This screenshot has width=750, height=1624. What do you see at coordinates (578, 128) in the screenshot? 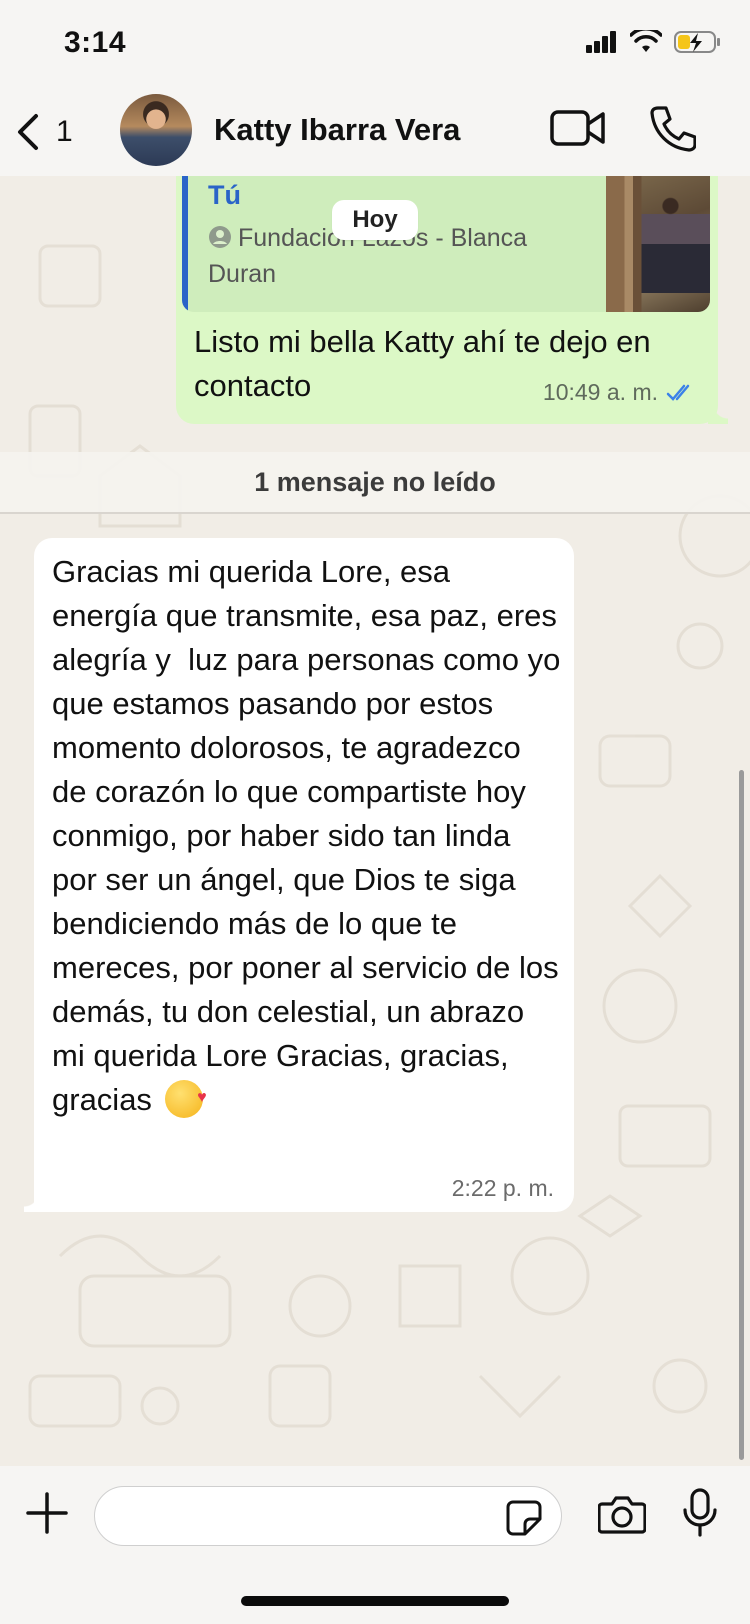
I see `video-call-icon` at bounding box center [578, 128].